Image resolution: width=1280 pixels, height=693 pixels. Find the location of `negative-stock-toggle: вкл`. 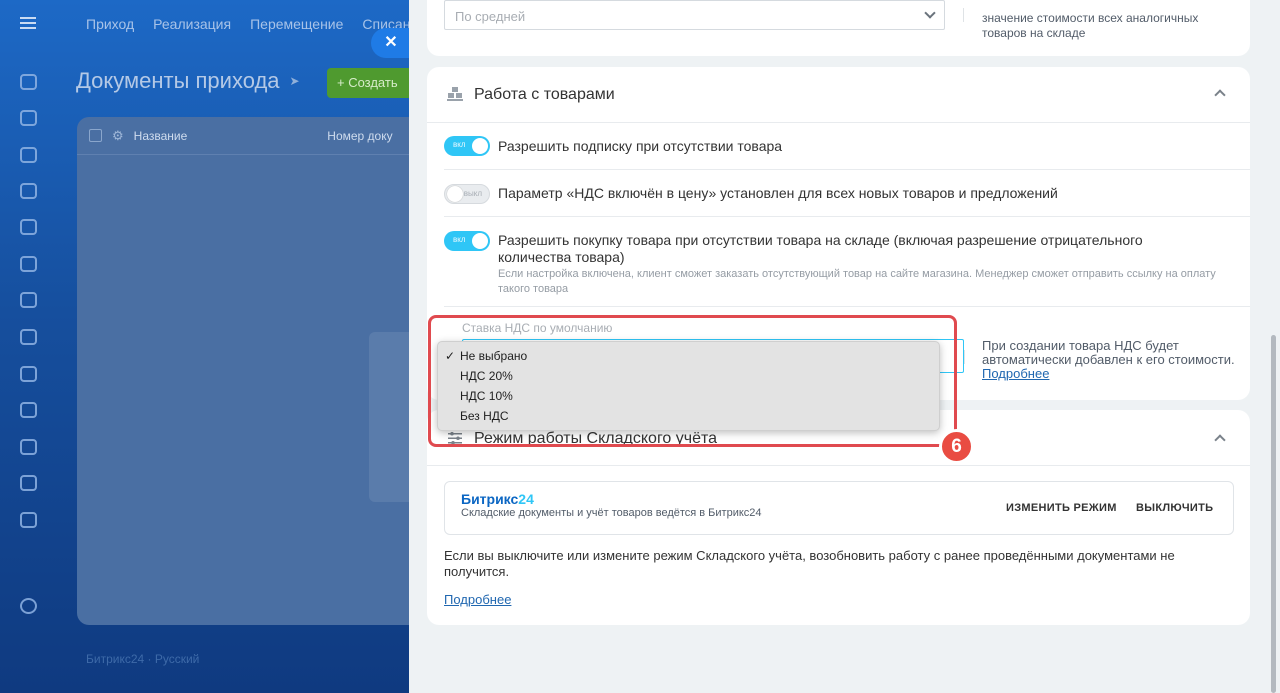

negative-stock-toggle: вкл is located at coordinates (467, 241).